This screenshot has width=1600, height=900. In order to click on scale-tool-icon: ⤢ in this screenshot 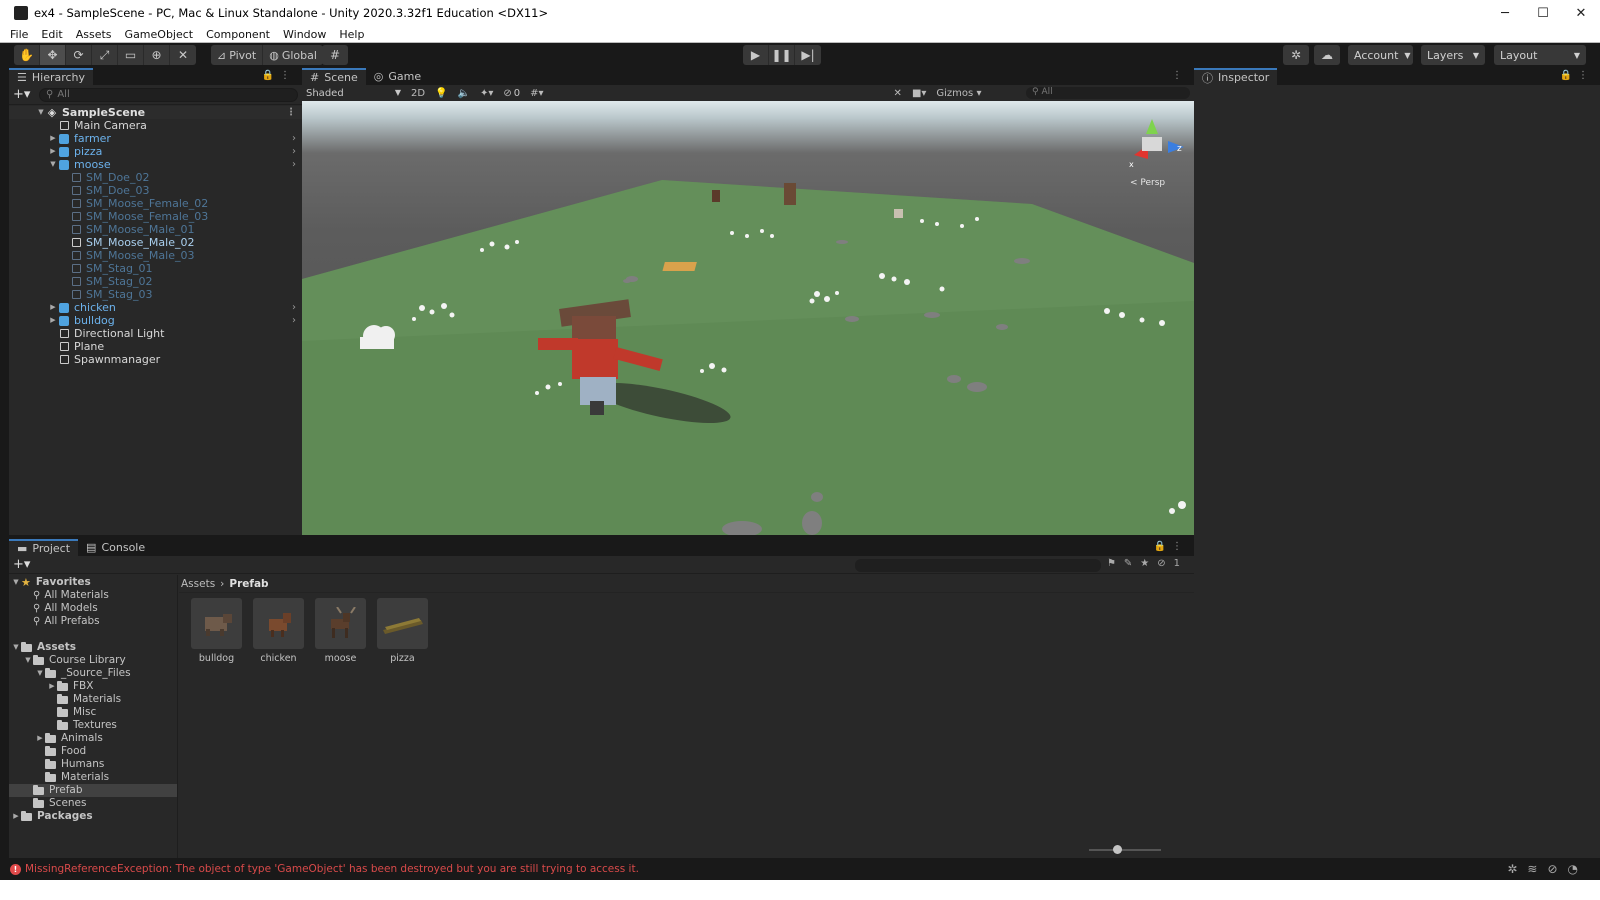, I will do `click(105, 55)`.